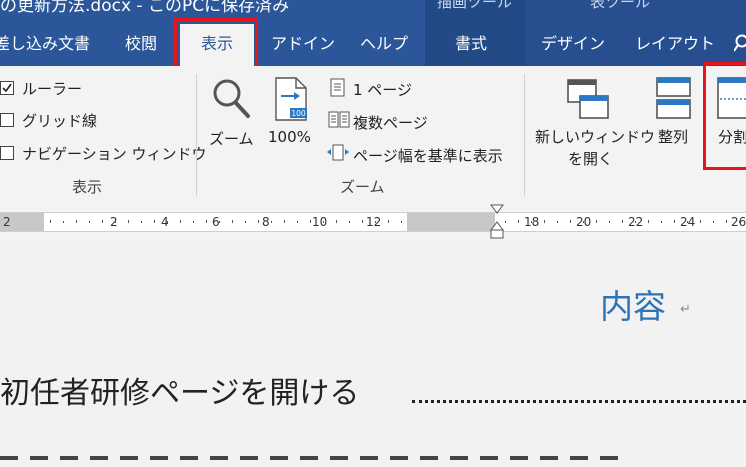  I want to click on new-window-icon, so click(588, 99).